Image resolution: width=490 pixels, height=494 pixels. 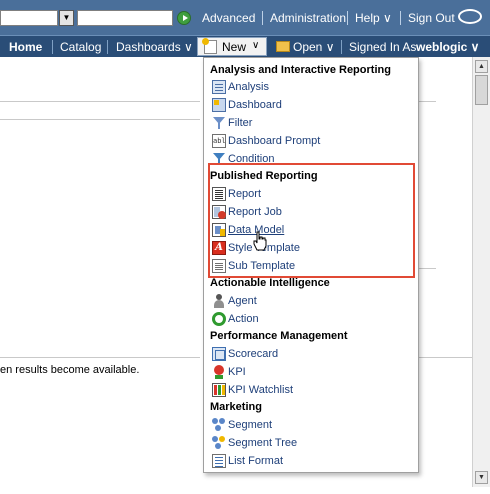 What do you see at coordinates (312, 319) in the screenshot?
I see `menu-item-action: Action` at bounding box center [312, 319].